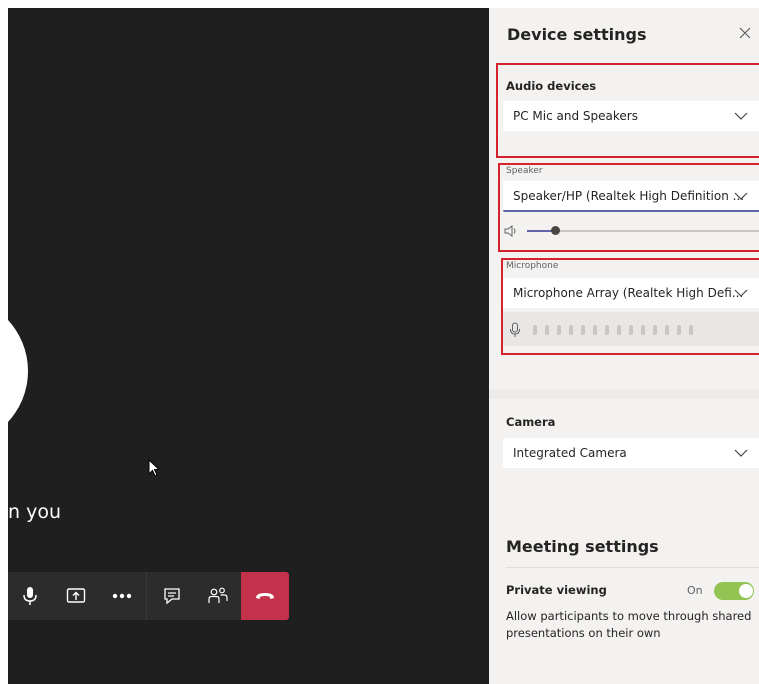 The width and height of the screenshot is (759, 684). I want to click on share-button, so click(76, 596).